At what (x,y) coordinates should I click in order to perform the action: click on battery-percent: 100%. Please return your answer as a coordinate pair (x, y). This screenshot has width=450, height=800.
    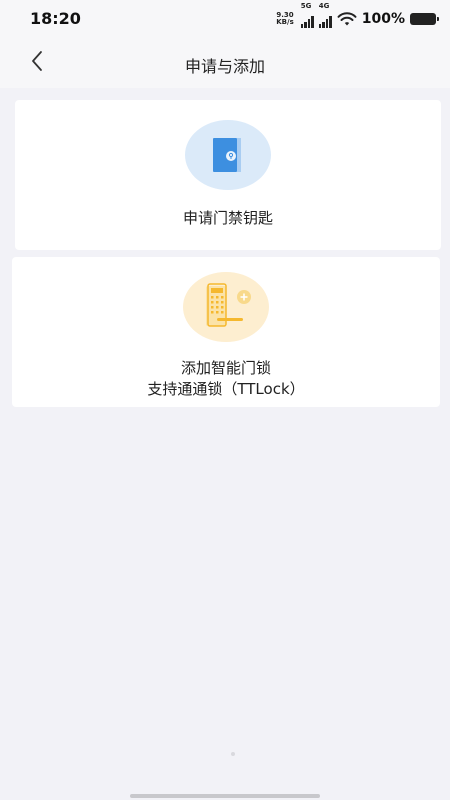
    Looking at the image, I should click on (383, 19).